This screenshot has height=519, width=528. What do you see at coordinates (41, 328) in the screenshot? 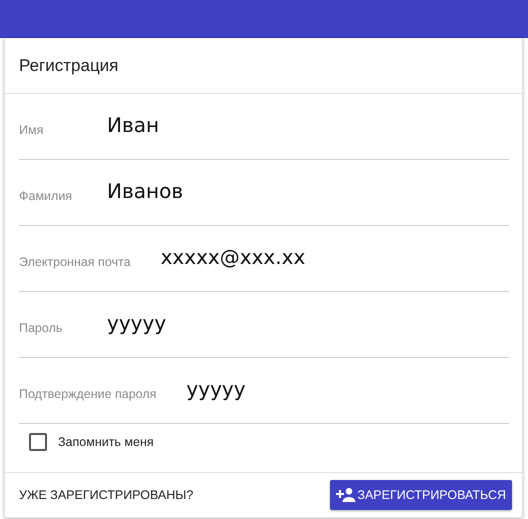
I see `field-label: Пароль` at bounding box center [41, 328].